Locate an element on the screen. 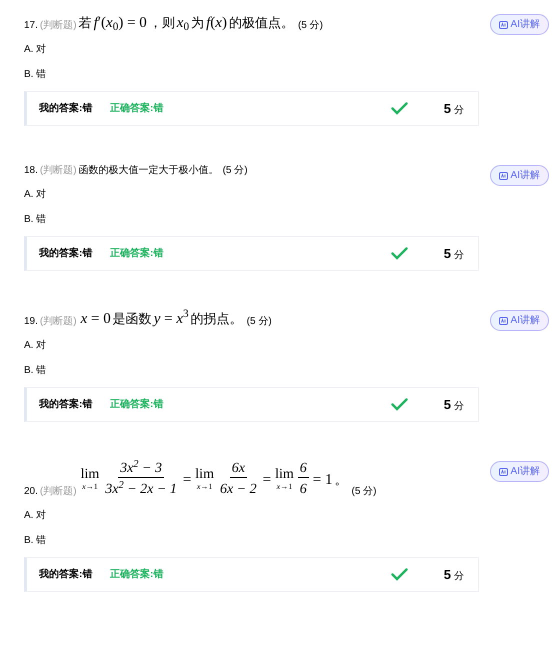 Image resolution: width=559 pixels, height=651 pixels. question-text: 的拐点。 is located at coordinates (216, 319).